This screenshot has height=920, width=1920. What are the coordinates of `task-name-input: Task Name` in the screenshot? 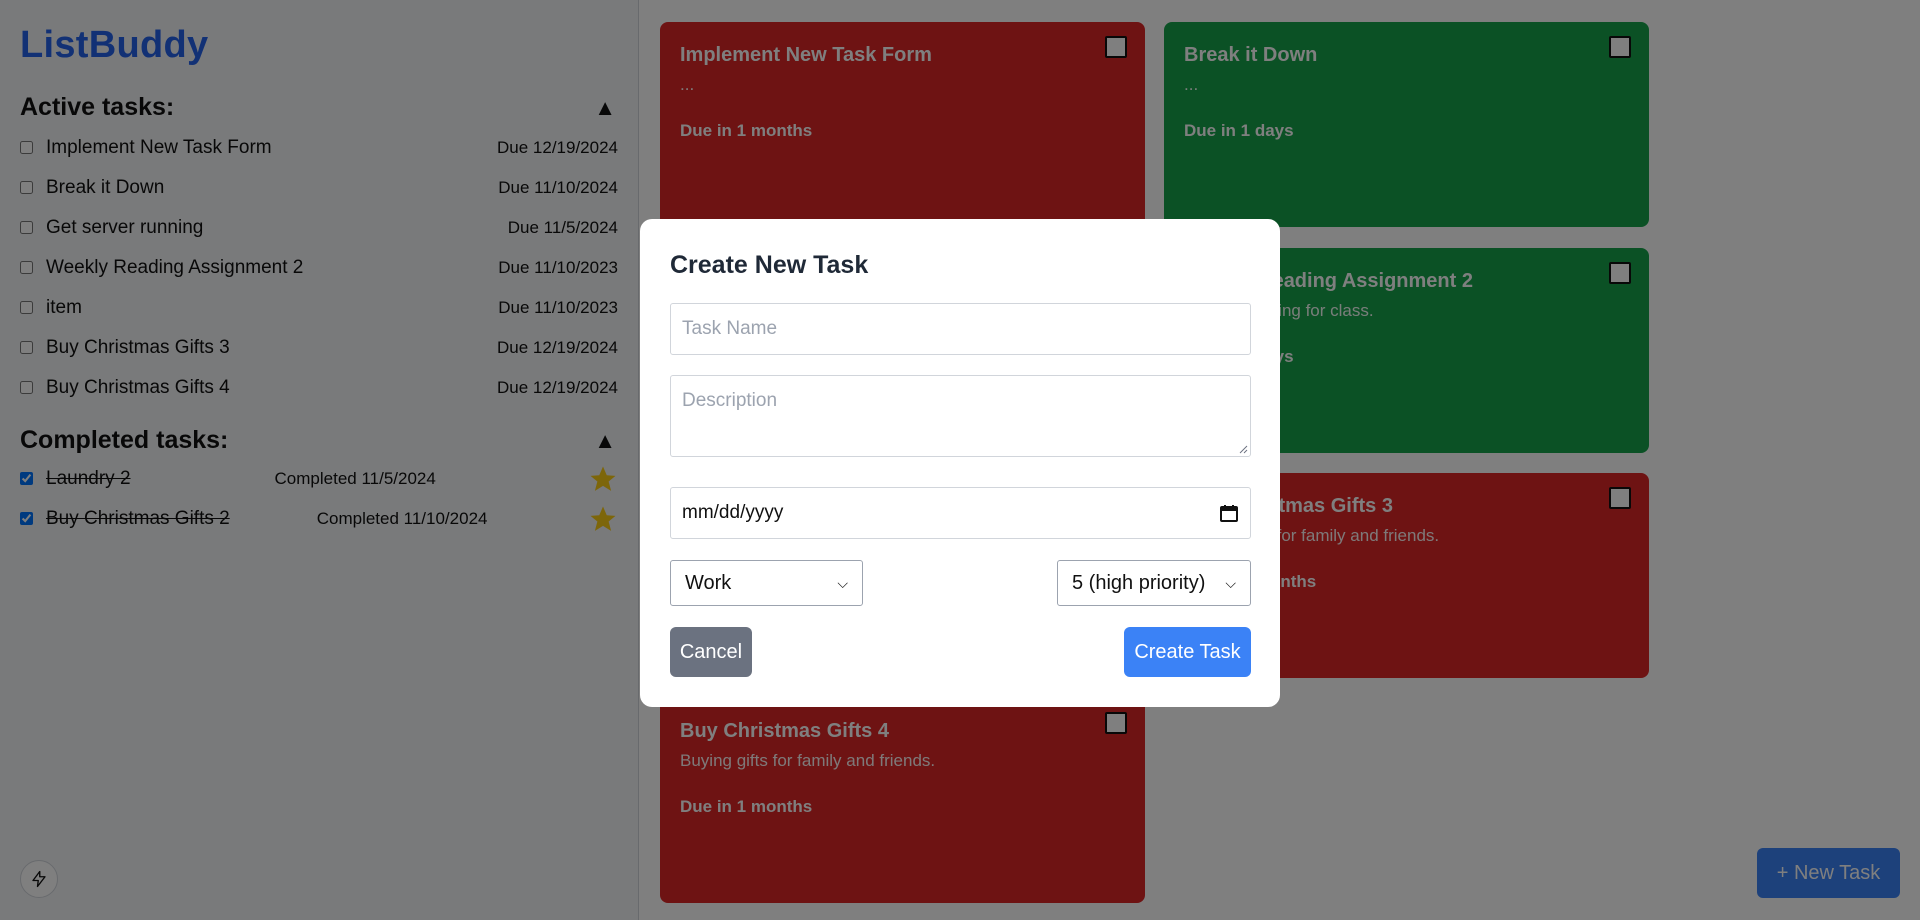 It's located at (960, 329).